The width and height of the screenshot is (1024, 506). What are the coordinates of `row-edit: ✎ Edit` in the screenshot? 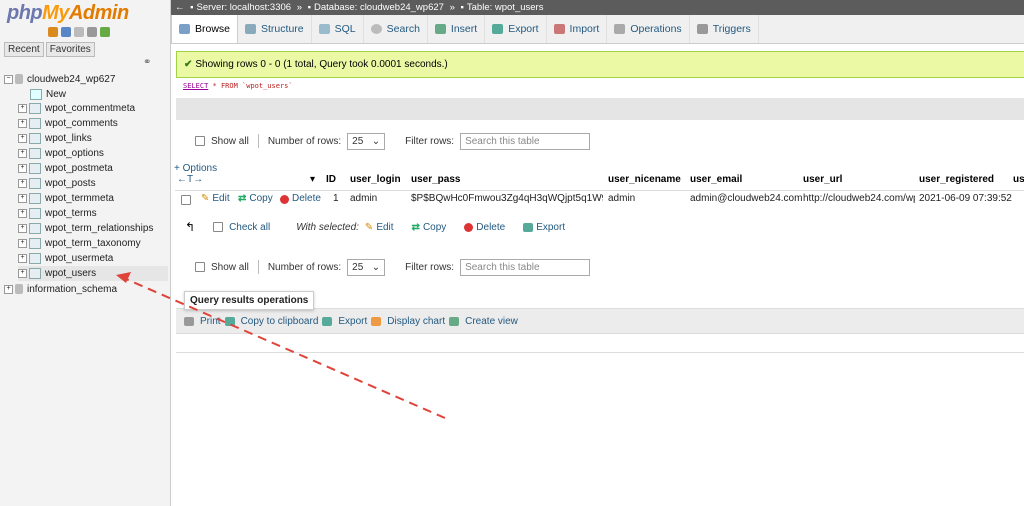 It's located at (215, 199).